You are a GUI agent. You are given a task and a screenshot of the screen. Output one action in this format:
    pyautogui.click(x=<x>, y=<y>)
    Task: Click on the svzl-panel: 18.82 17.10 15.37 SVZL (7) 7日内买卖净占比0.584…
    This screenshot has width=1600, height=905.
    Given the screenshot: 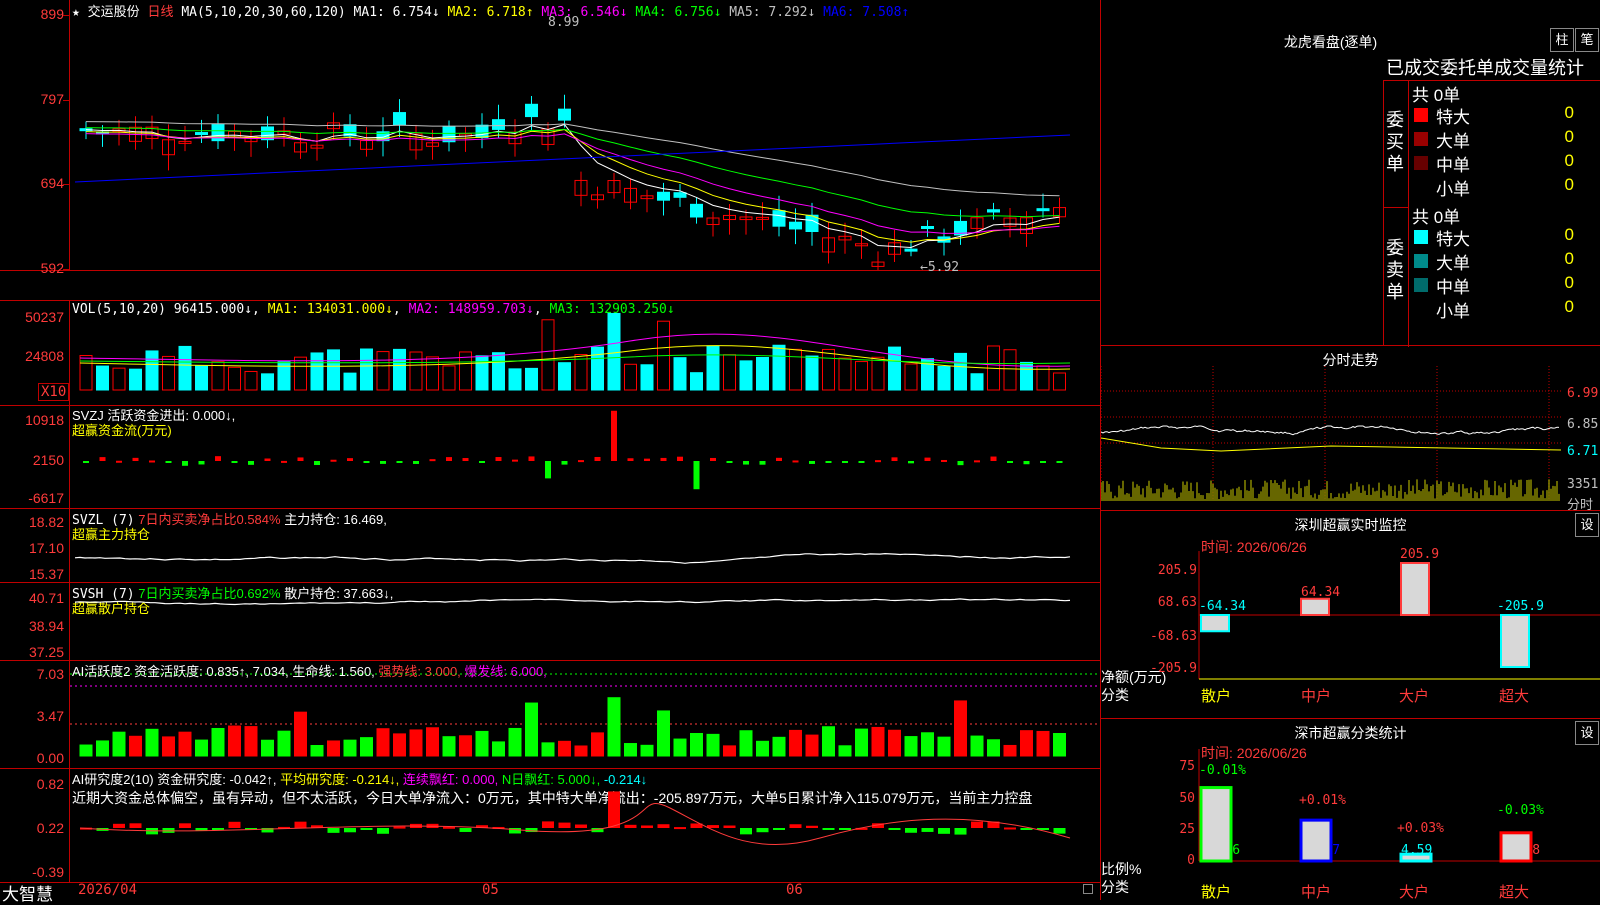 What is the action you would take?
    pyautogui.click(x=550, y=545)
    